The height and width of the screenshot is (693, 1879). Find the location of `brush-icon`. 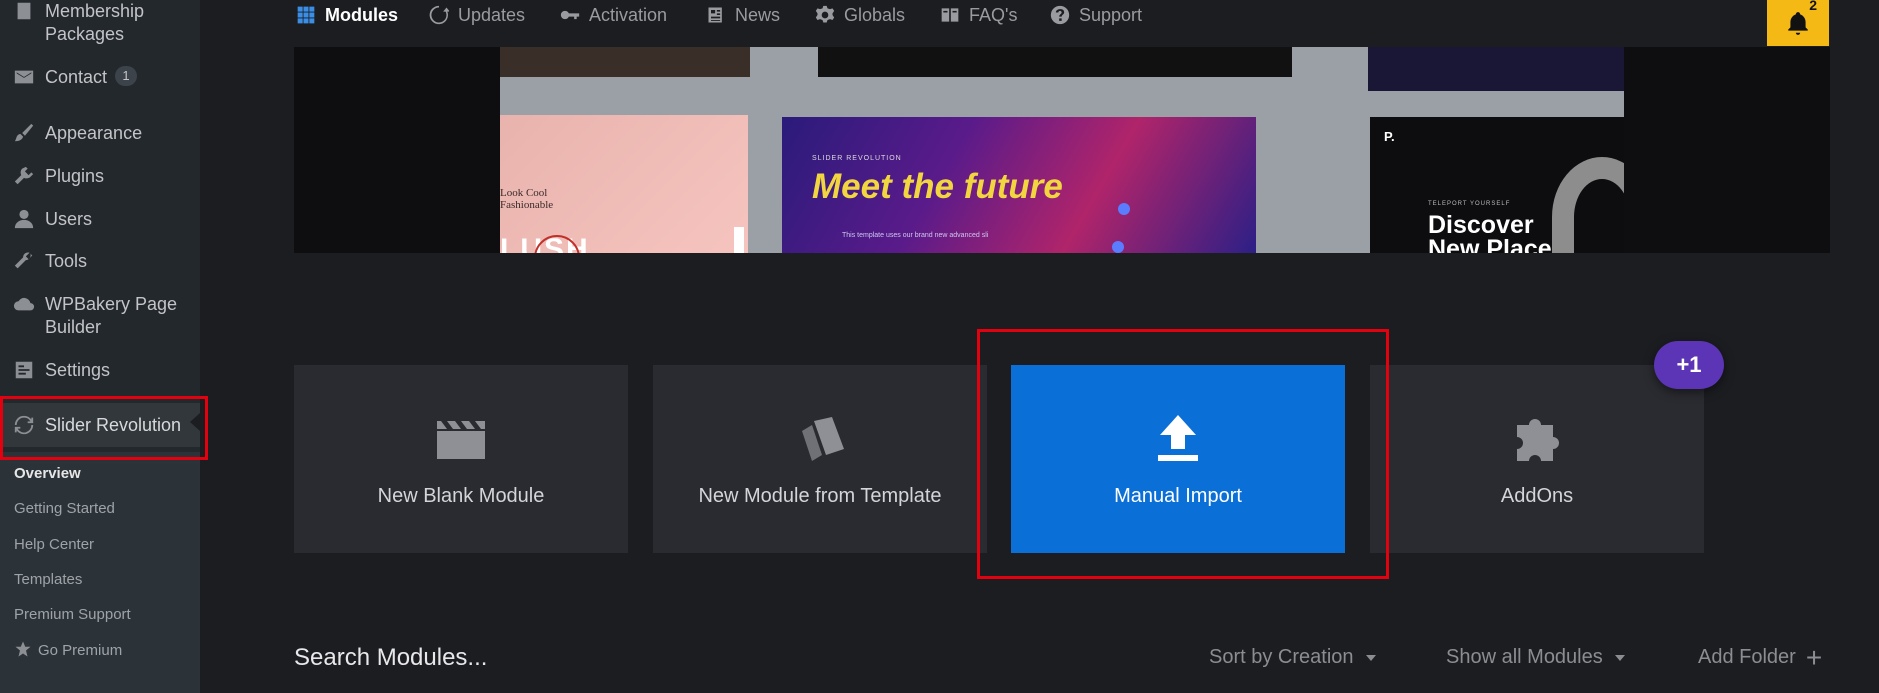

brush-icon is located at coordinates (24, 133).